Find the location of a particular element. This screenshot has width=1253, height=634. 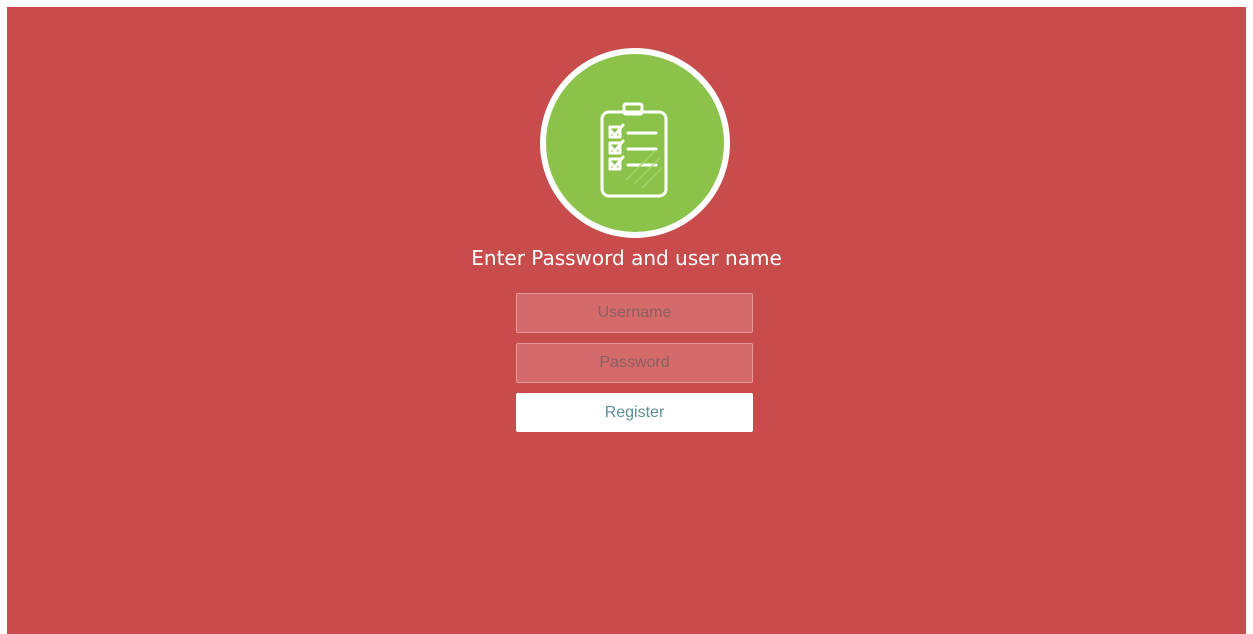

password-input is located at coordinates (634, 363).